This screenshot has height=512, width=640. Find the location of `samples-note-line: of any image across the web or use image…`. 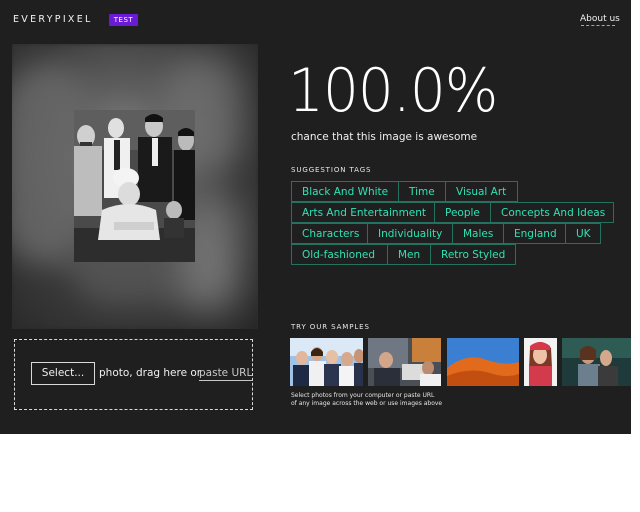

samples-note-line: of any image across the web or use image… is located at coordinates (367, 403).